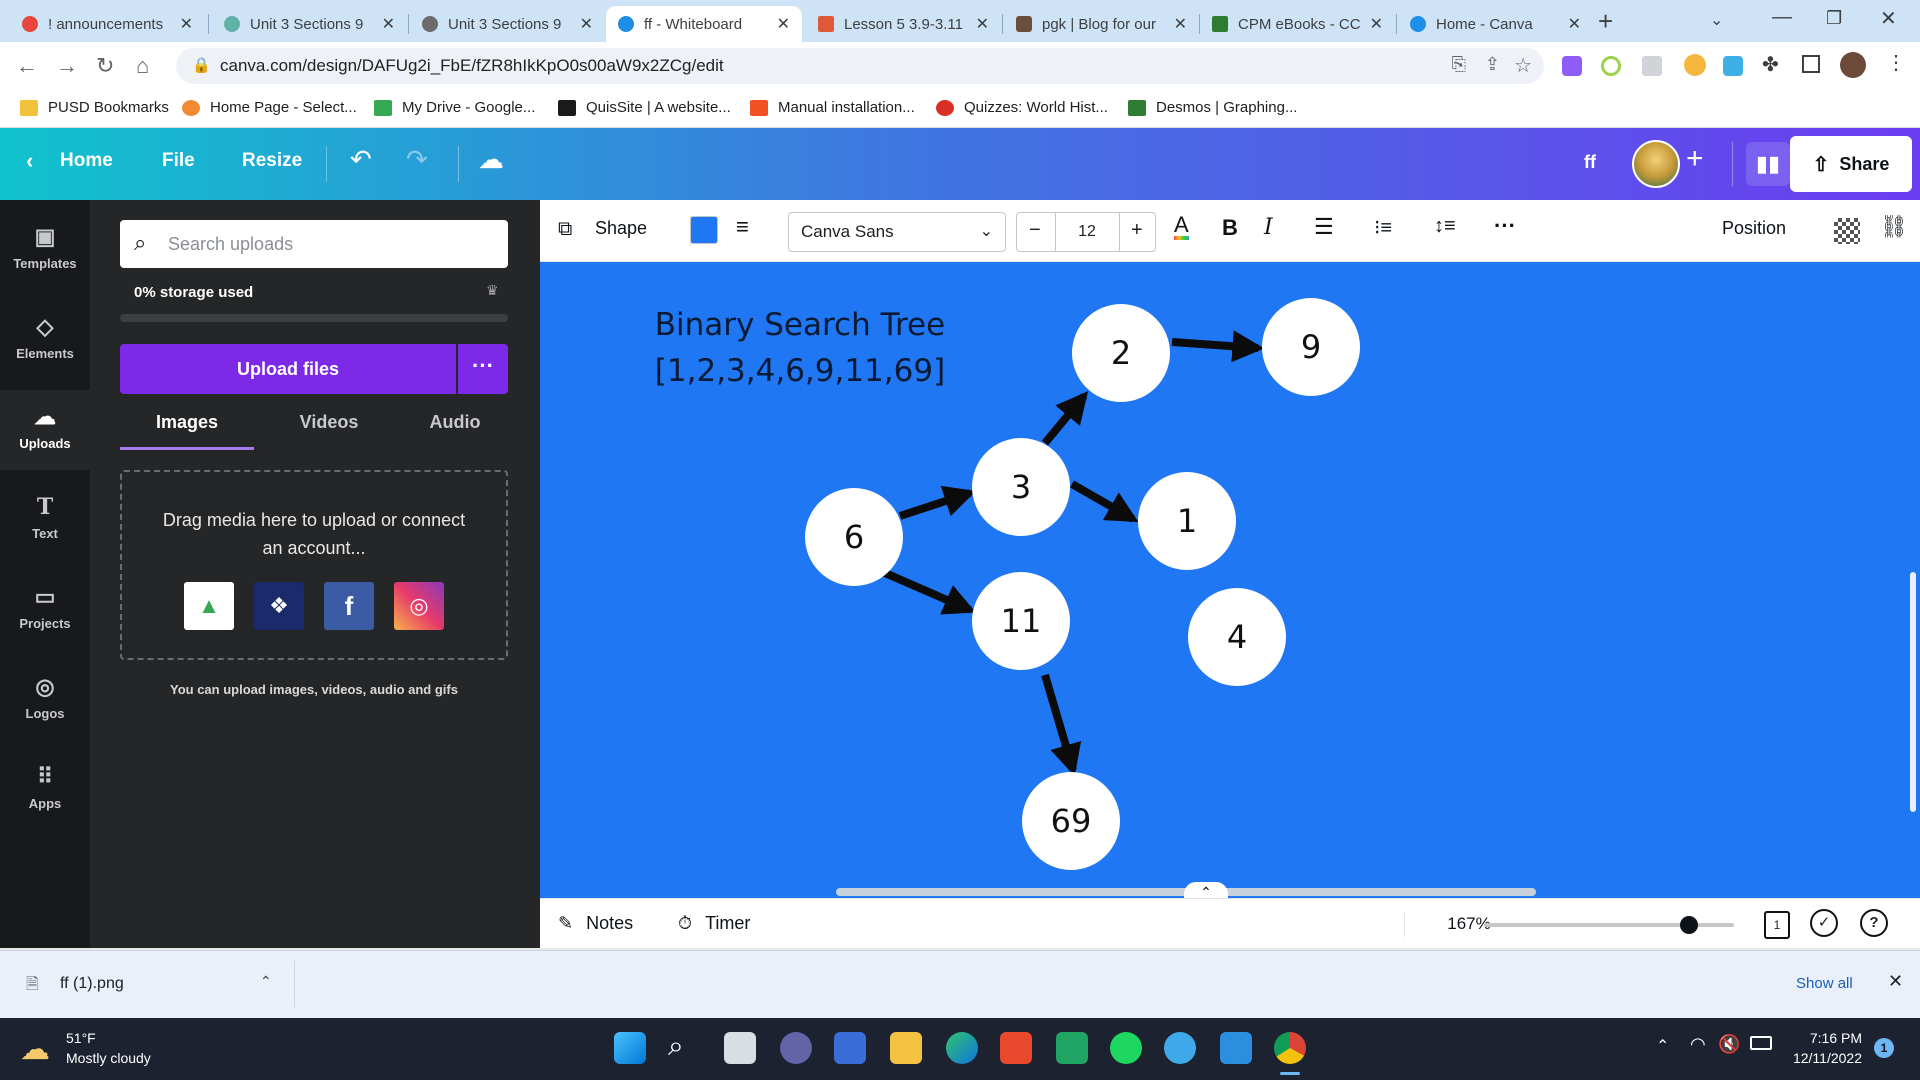  I want to click on check-circle-icon: ✓, so click(1824, 923).